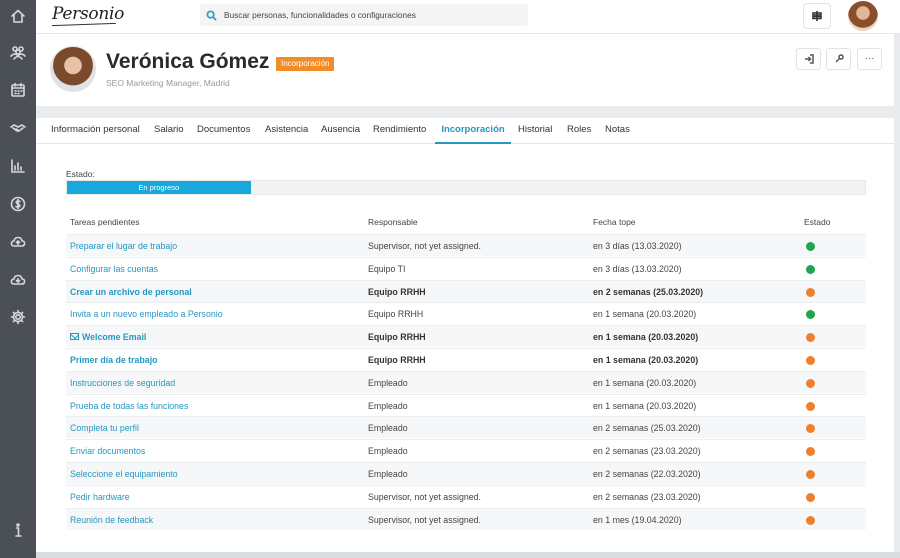 The height and width of the screenshot is (558, 900). I want to click on task-label: Enviar documentos, so click(108, 451).